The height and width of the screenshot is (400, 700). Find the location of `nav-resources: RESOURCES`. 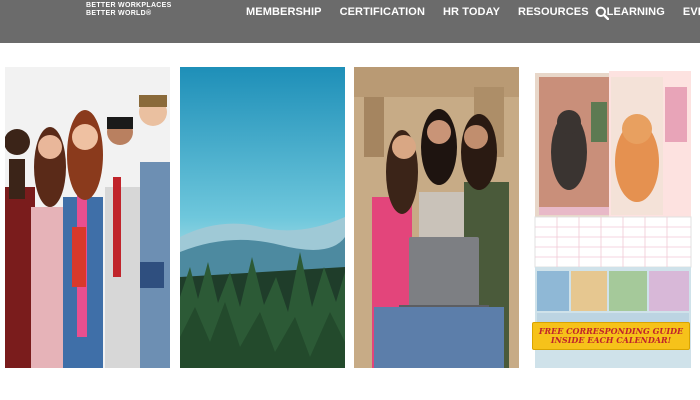

nav-resources: RESOURCES is located at coordinates (553, 13).